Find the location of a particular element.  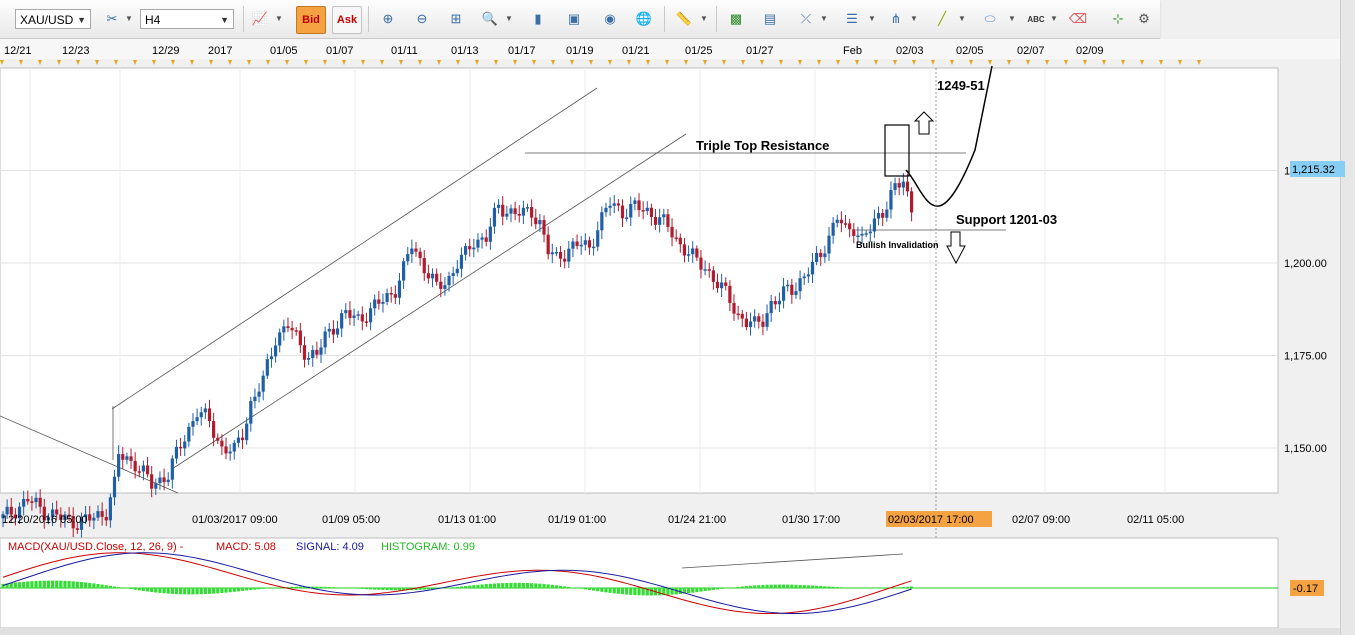

objects-icon: ⊹ is located at coordinates (1118, 19).